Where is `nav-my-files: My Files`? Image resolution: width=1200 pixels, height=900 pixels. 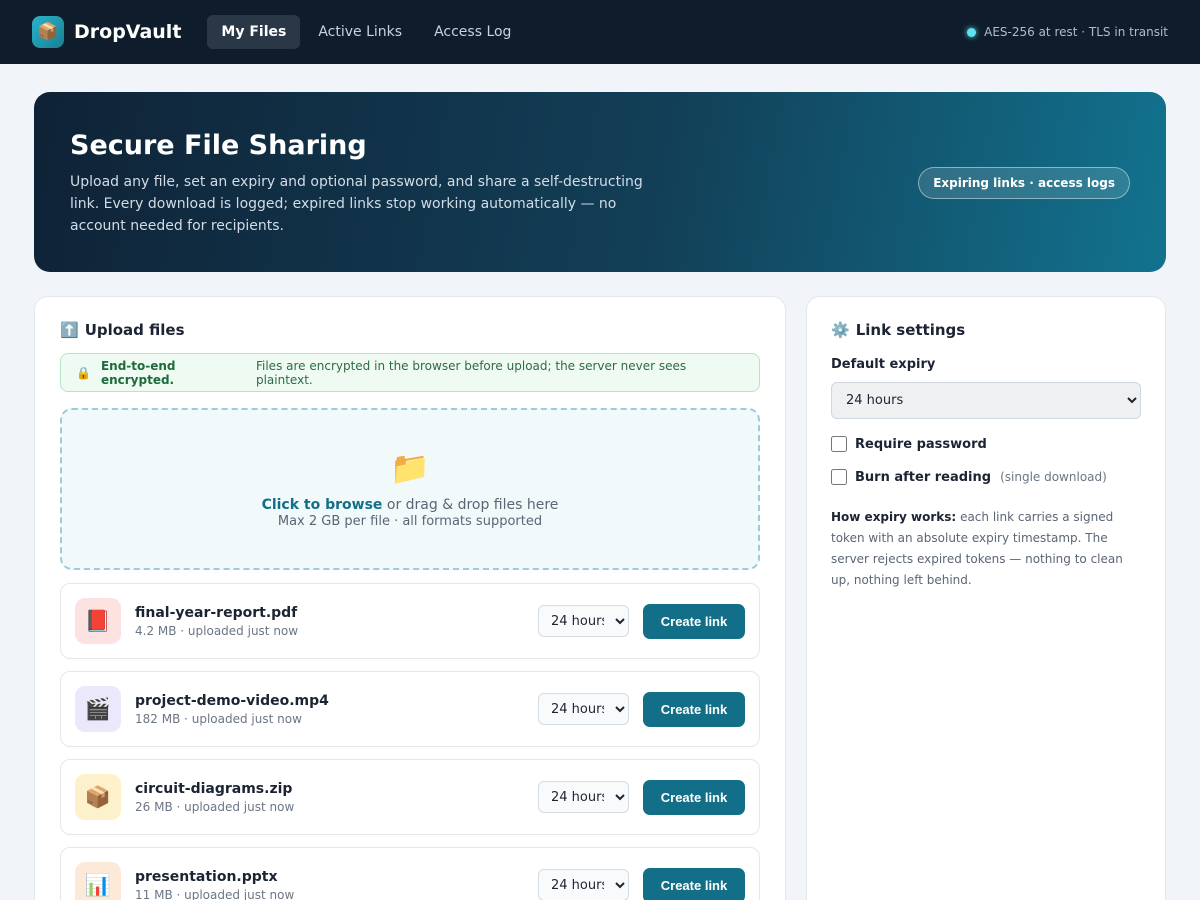
nav-my-files: My Files is located at coordinates (254, 32).